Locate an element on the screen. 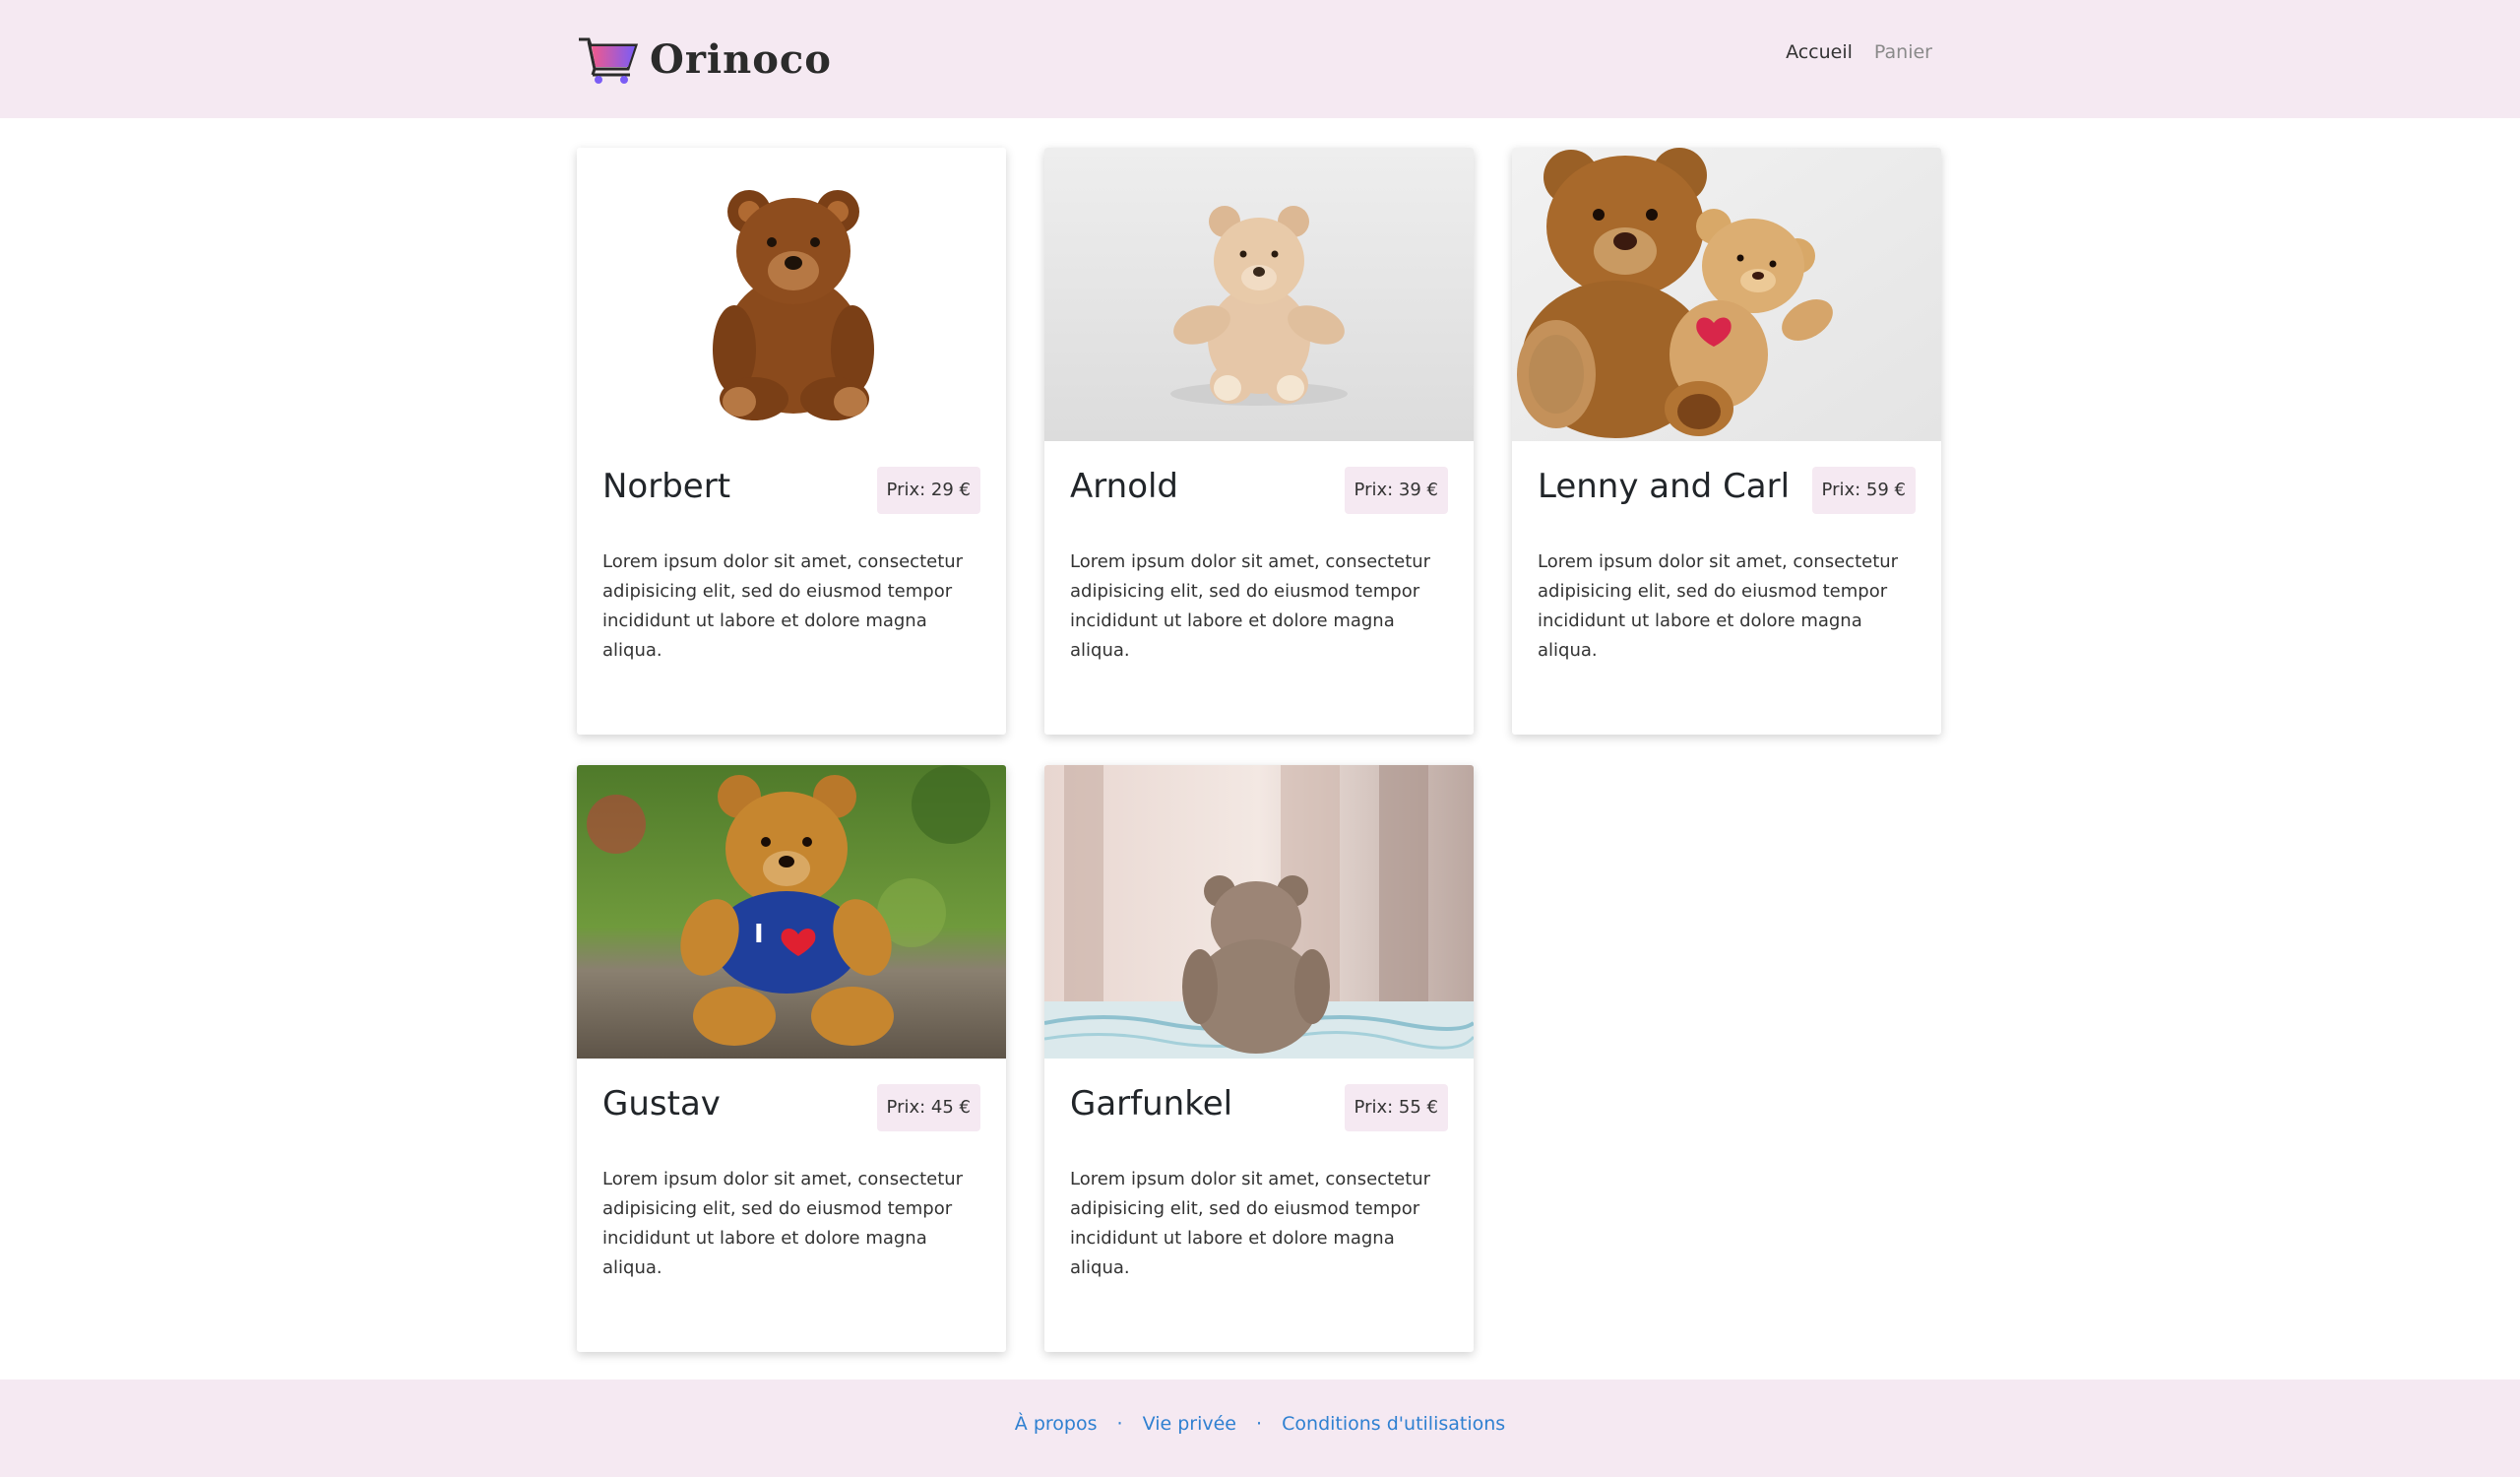 This screenshot has height=1477, width=2520. product-name: Garfunkel is located at coordinates (1151, 1104).